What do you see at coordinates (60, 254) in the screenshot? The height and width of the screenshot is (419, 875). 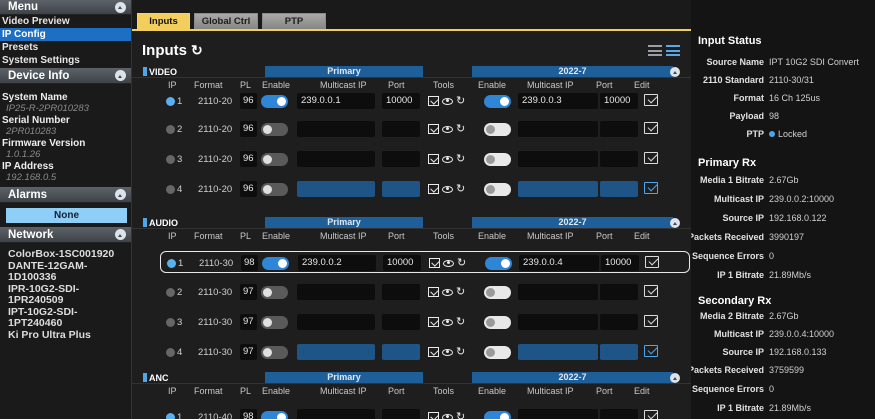 I see `network-device-colorbox: ColorBox-1SC001920` at bounding box center [60, 254].